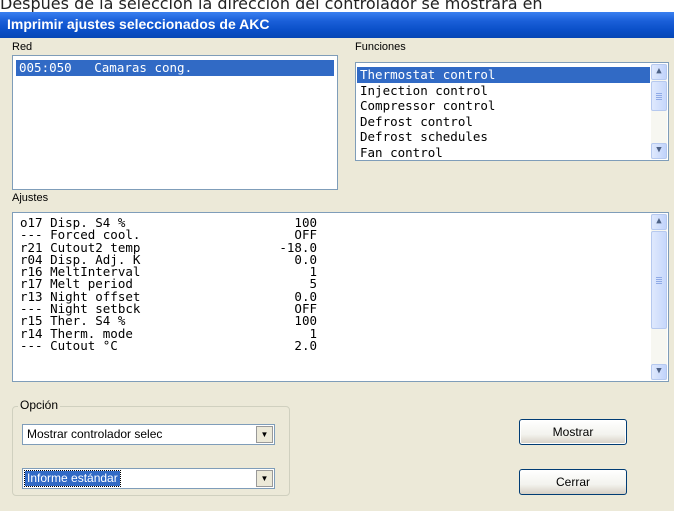 The width and height of the screenshot is (674, 511). I want to click on display-mode-select: Mostrar controlador selec ▼, so click(148, 434).